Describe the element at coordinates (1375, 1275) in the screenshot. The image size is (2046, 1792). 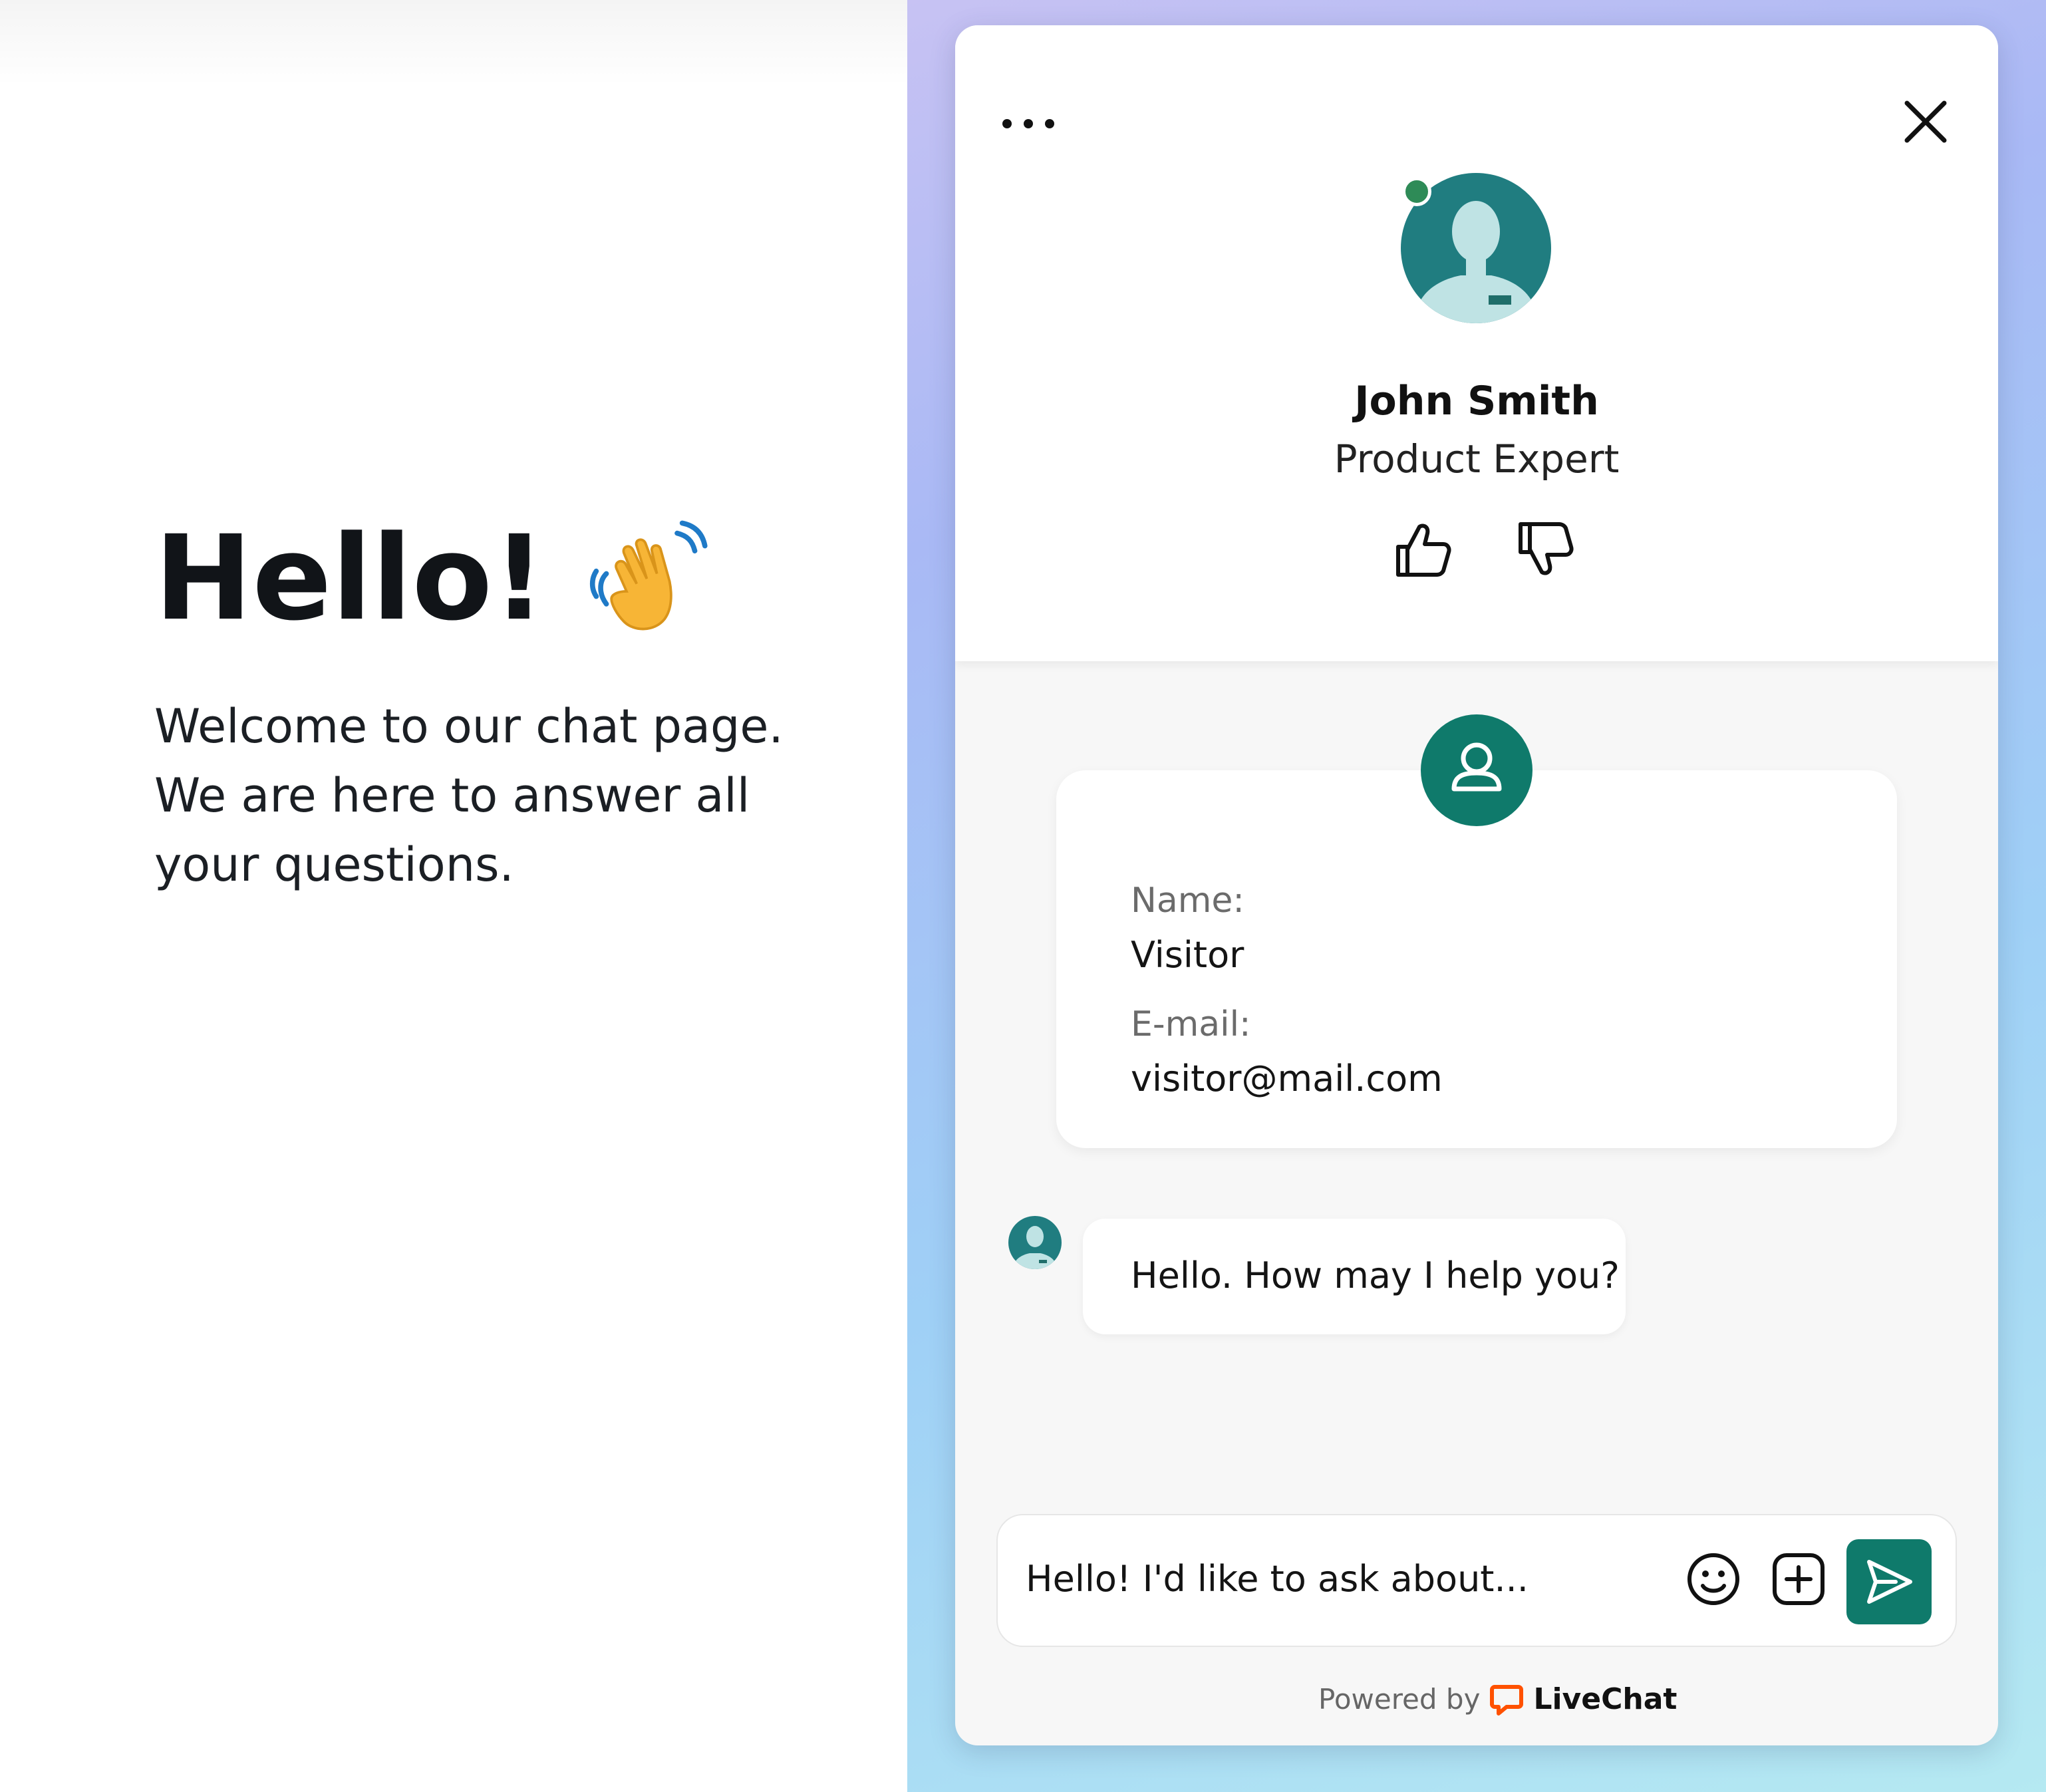
I see `message-text: Hello. How may I help you?` at that location.